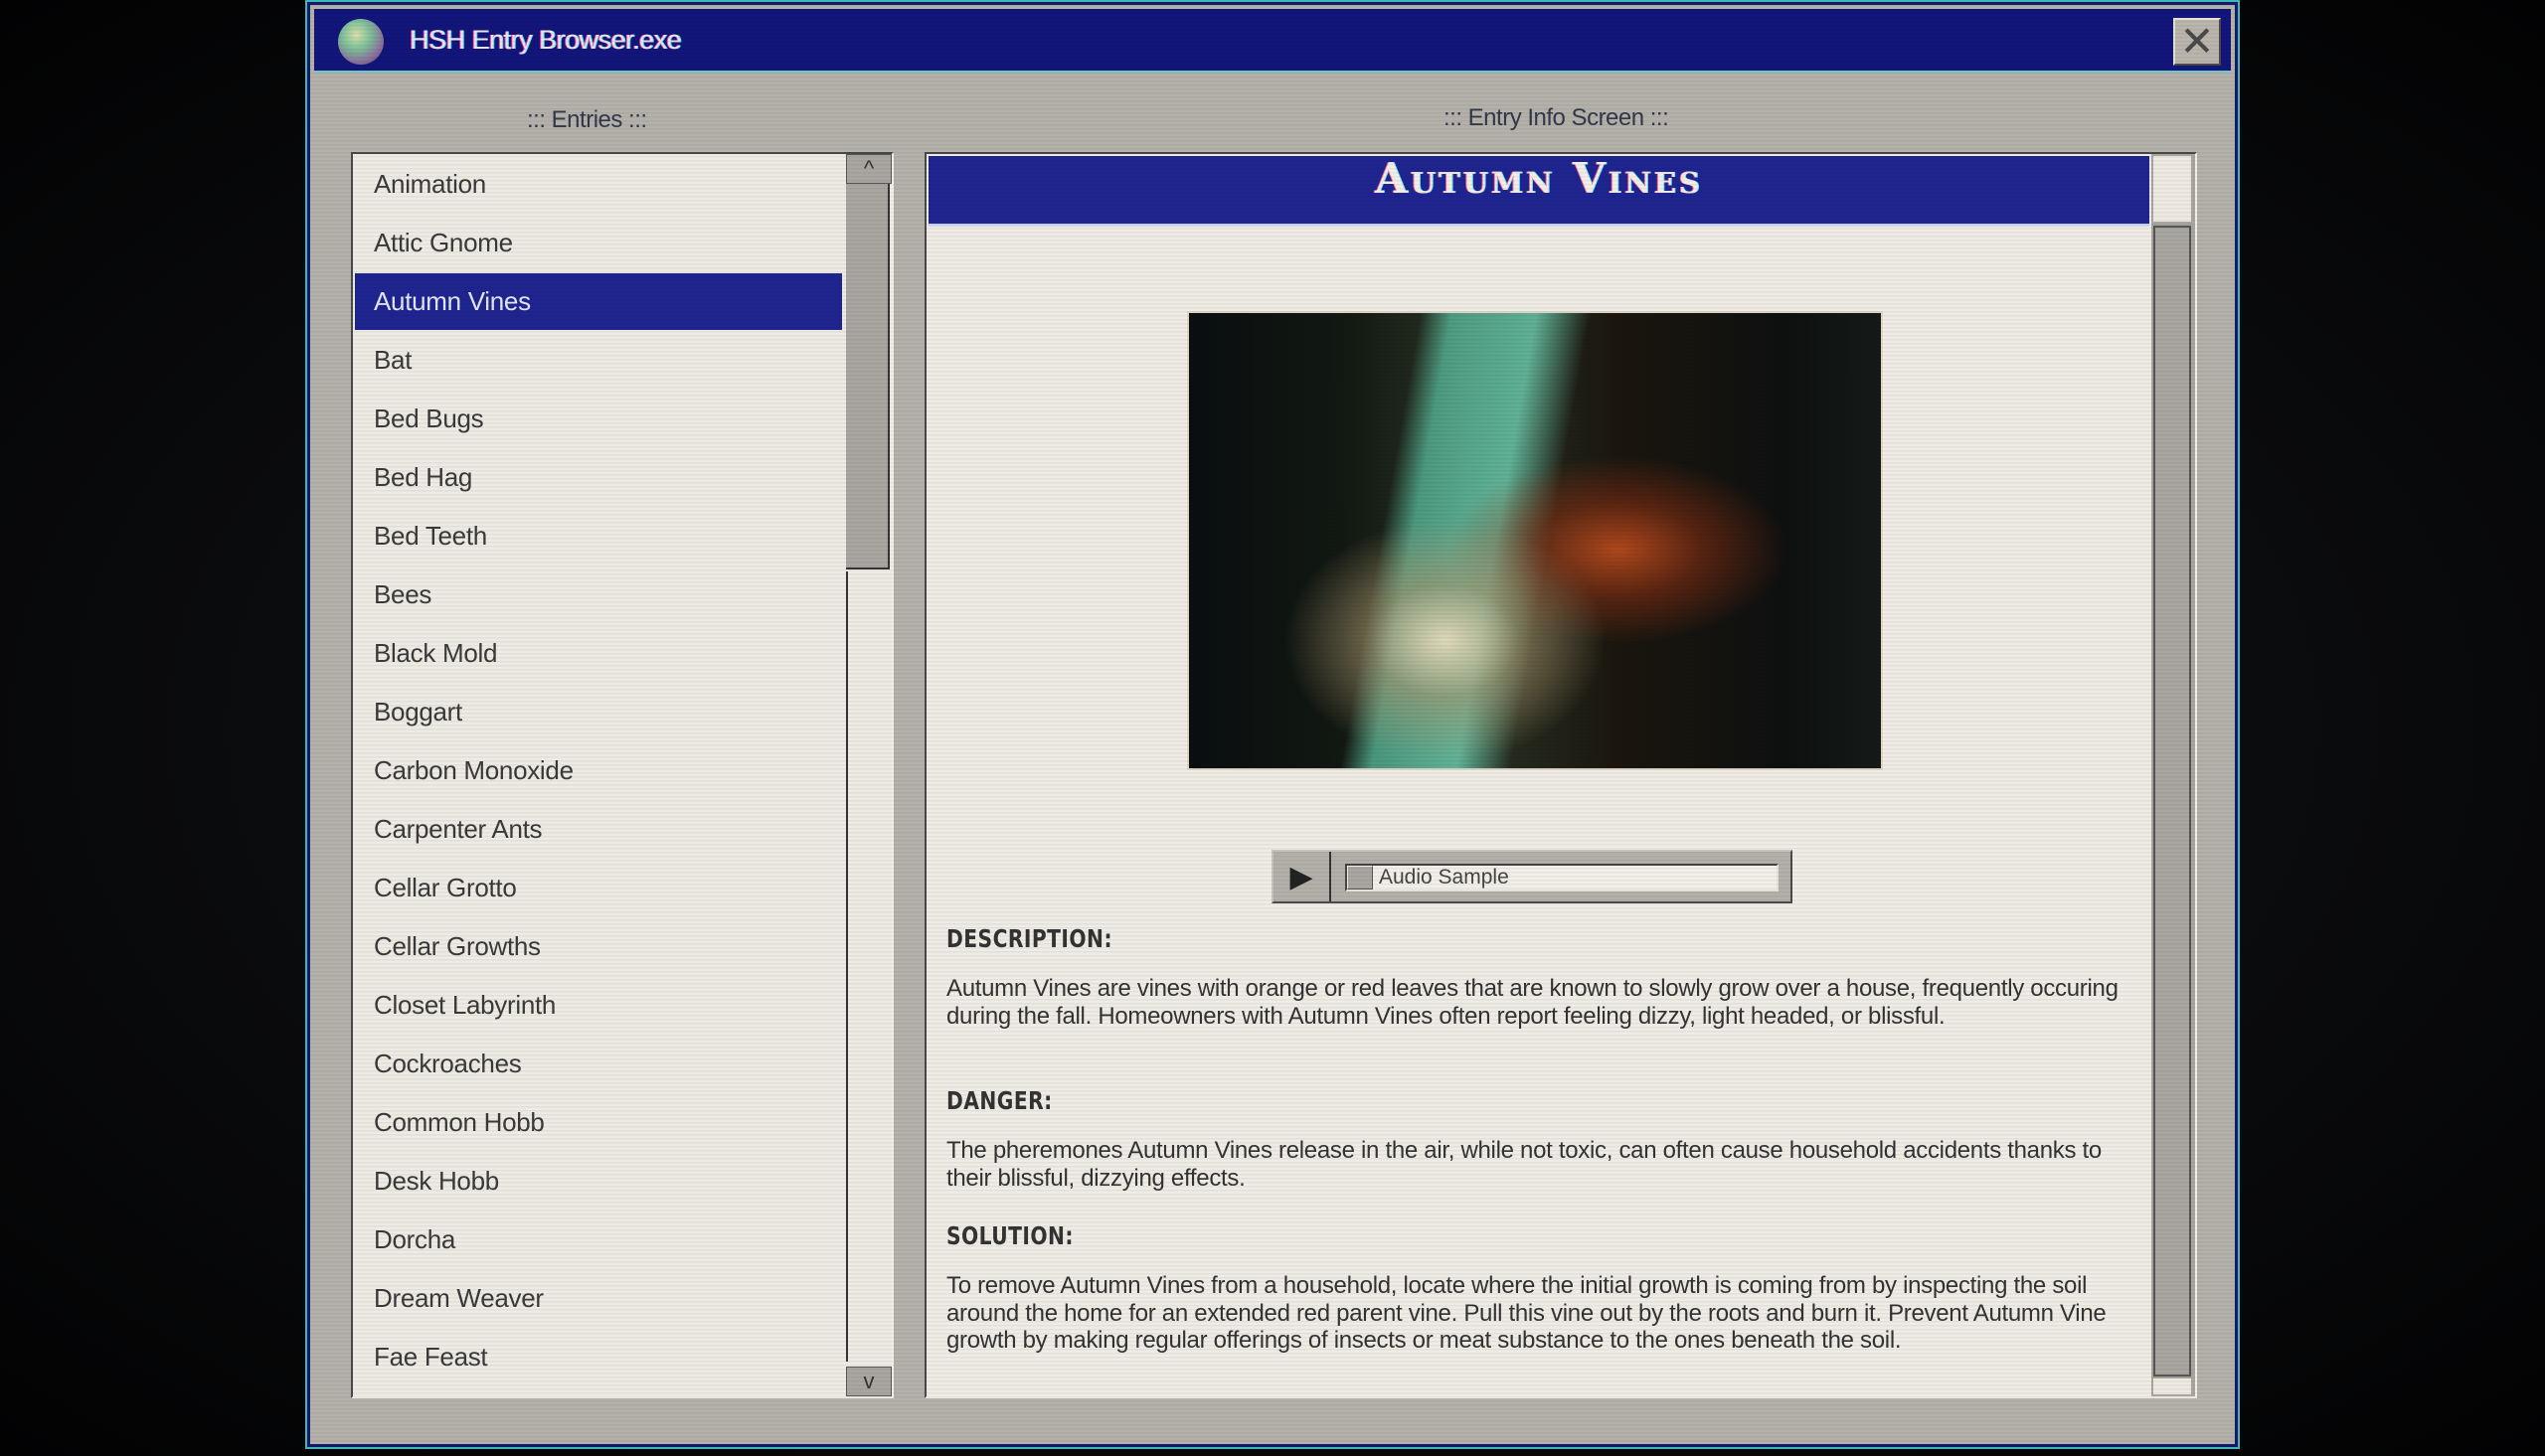  I want to click on list-item: Dorcha, so click(598, 1240).